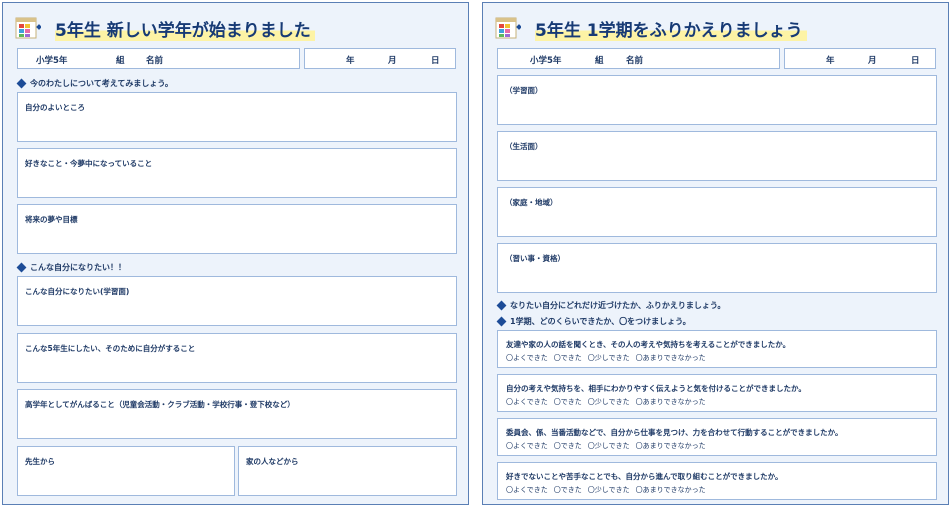 Image resolution: width=951 pixels, height=507 pixels. Describe the element at coordinates (272, 461) in the screenshot. I see `box-label: 家の人などから` at that location.